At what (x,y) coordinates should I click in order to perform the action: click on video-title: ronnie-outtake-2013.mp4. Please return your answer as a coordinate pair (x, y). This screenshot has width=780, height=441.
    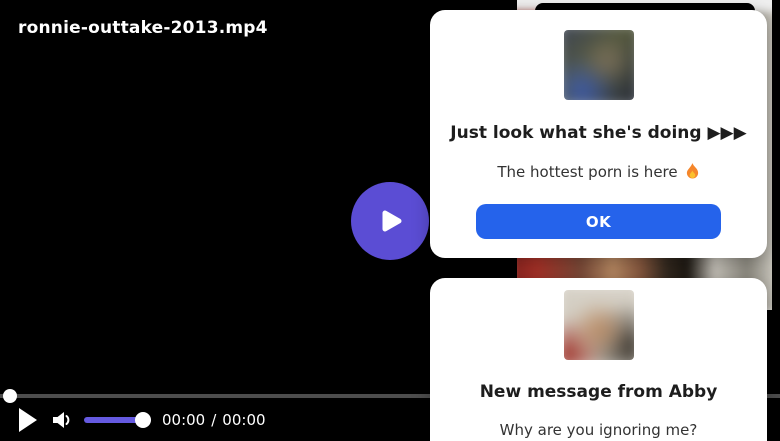
    Looking at the image, I should click on (143, 28).